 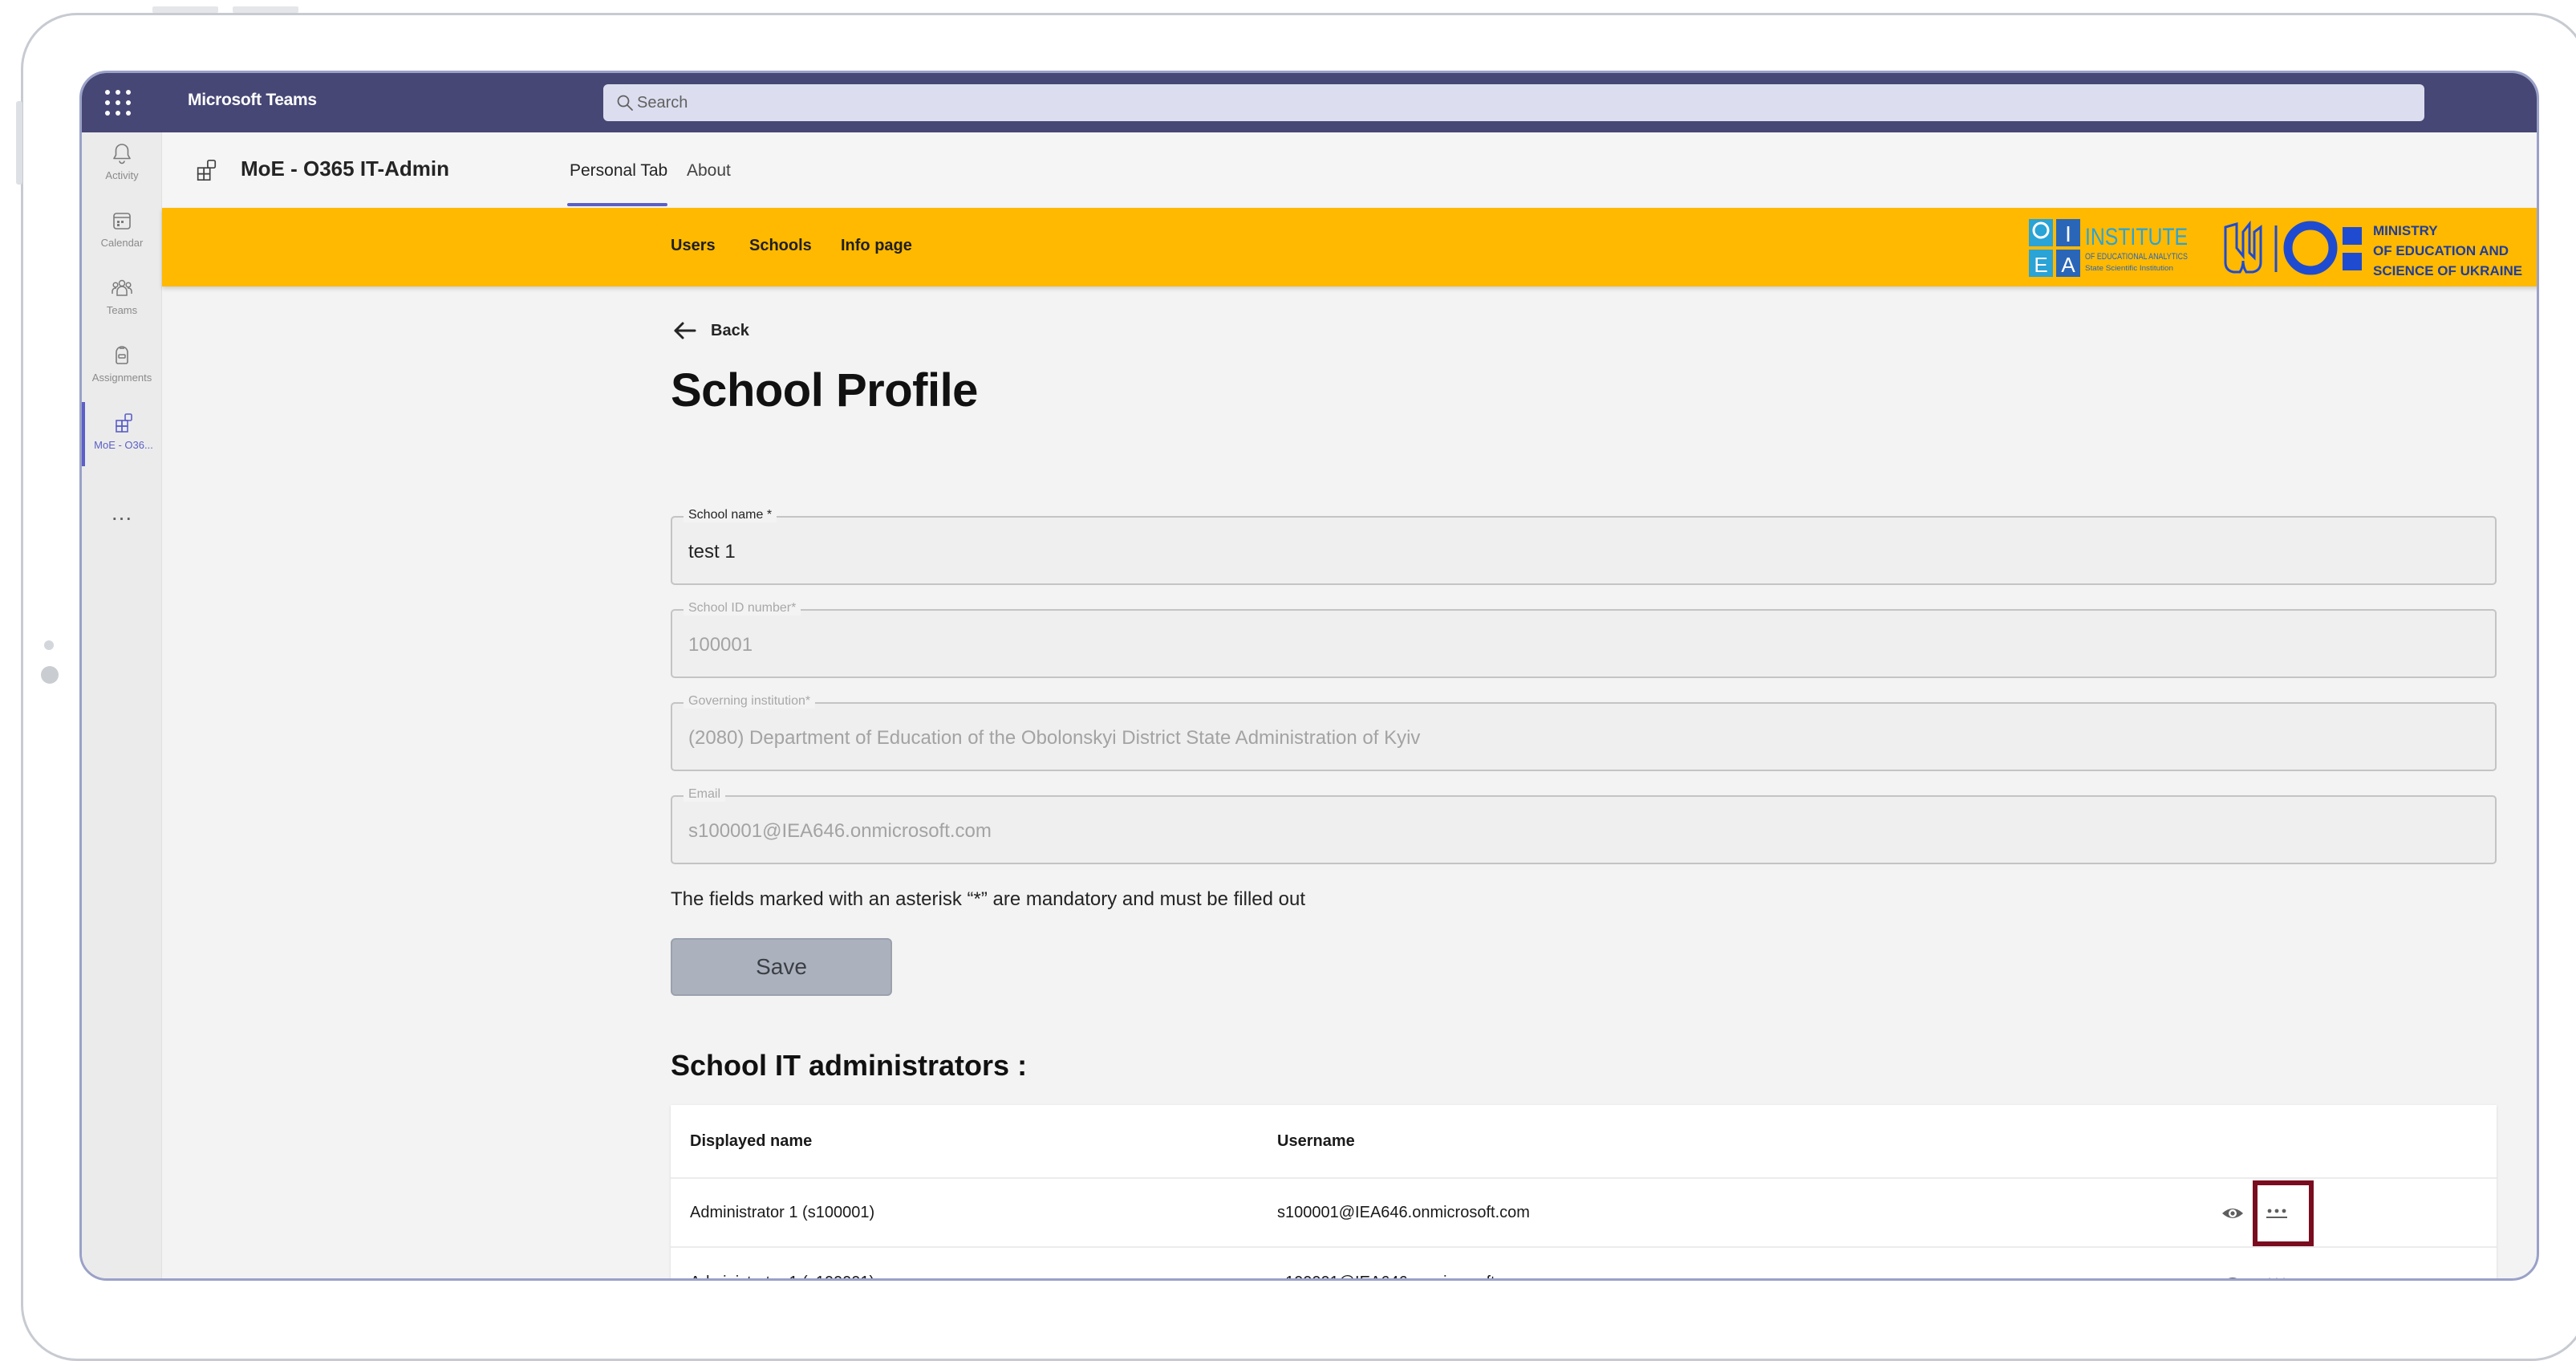 What do you see at coordinates (618, 171) in the screenshot?
I see `tab-personal: Personal Tab` at bounding box center [618, 171].